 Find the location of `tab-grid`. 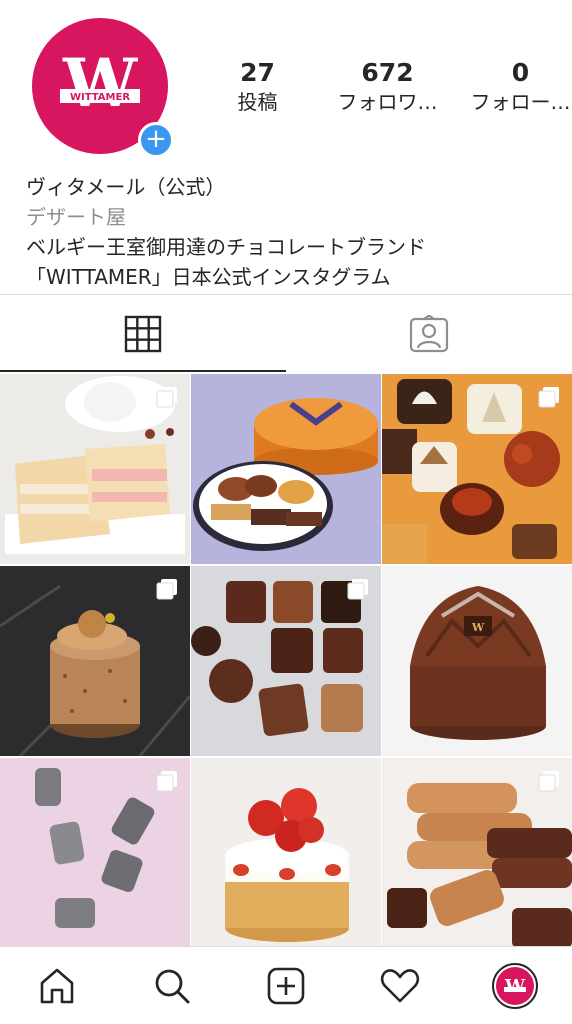

tab-grid is located at coordinates (143, 333).